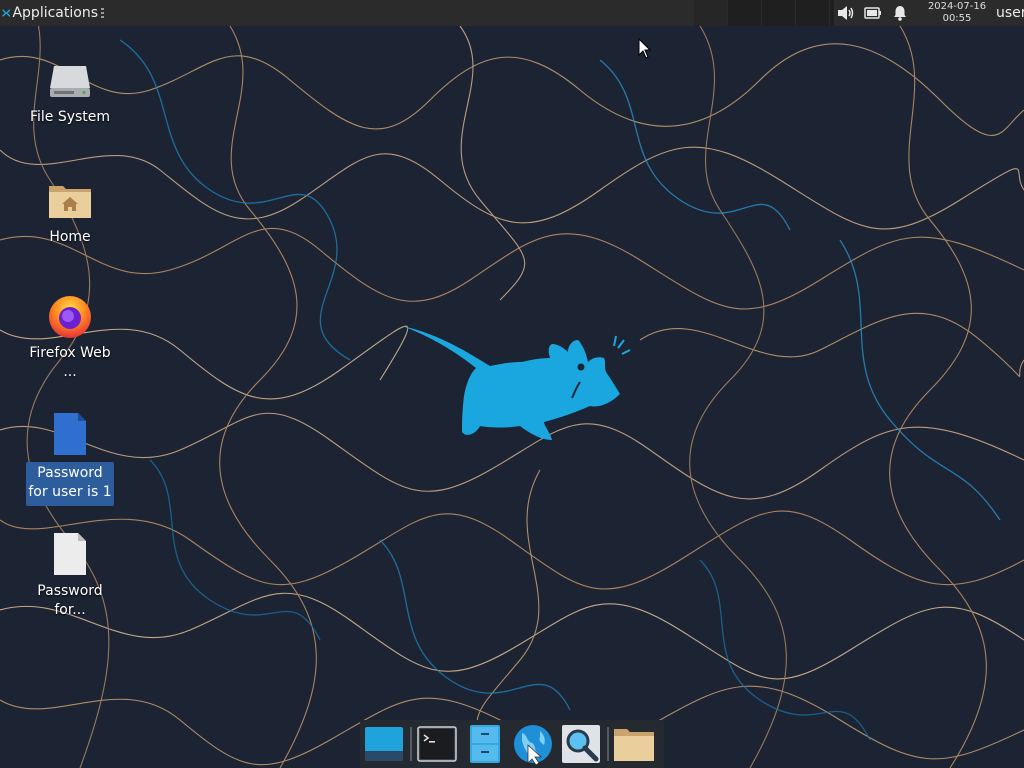  I want to click on desktop-icon-file-system: File System, so click(70, 91).